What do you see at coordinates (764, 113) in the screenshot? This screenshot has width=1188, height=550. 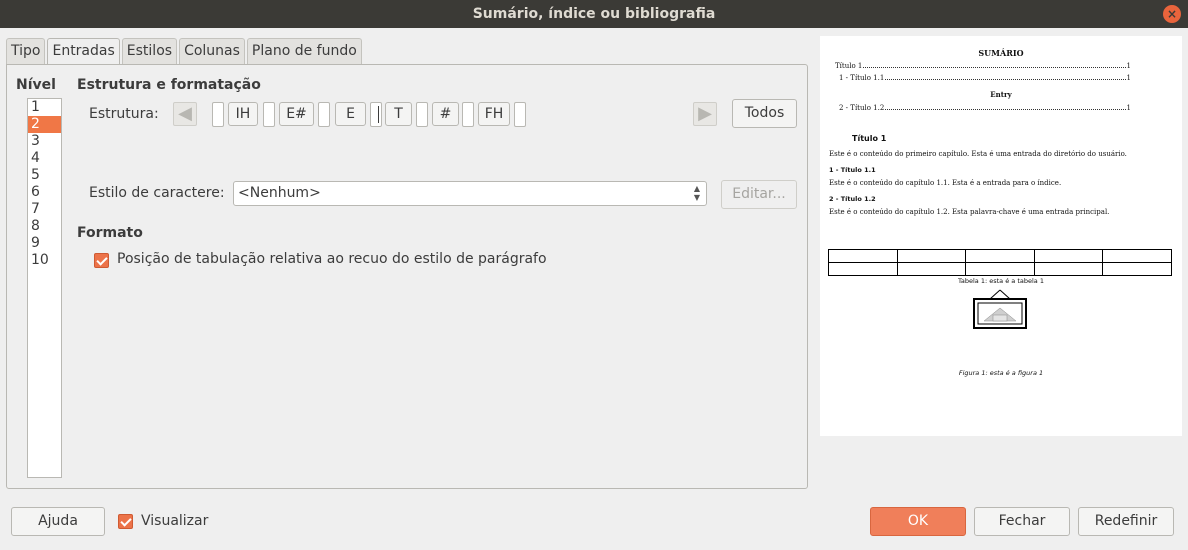 I see `all-button: Todos` at bounding box center [764, 113].